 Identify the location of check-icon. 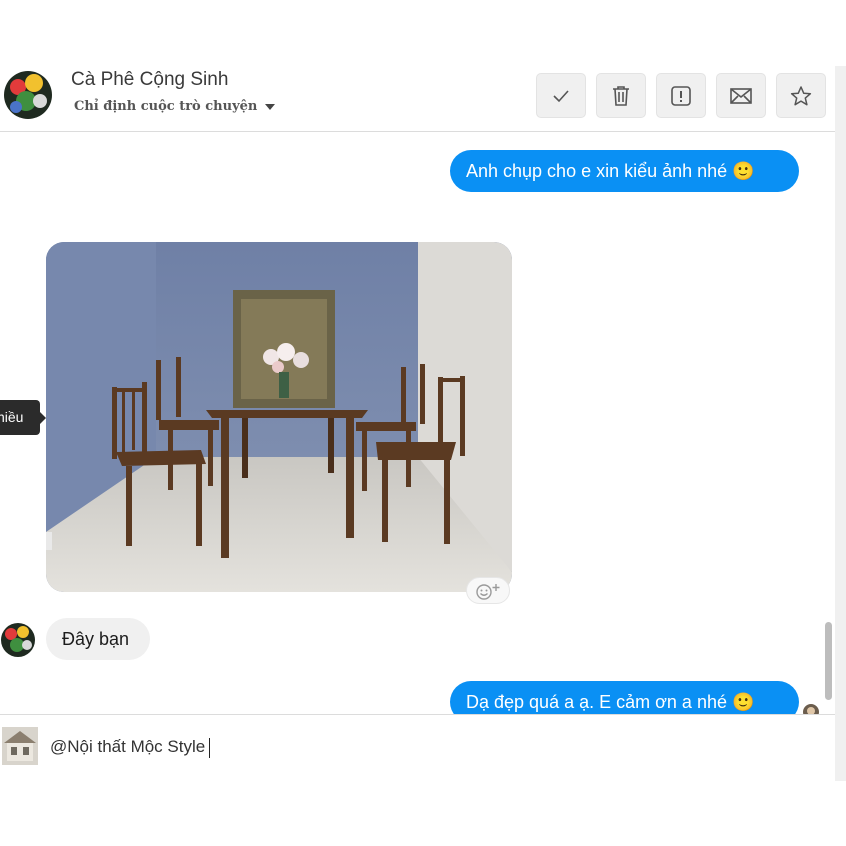
(561, 95).